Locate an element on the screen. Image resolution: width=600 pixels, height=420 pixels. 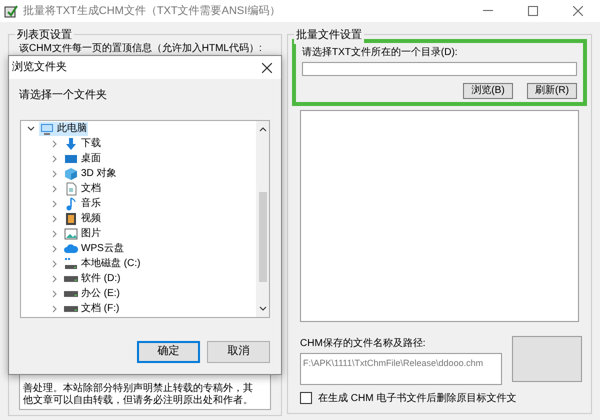
image-icon is located at coordinates (71, 234).